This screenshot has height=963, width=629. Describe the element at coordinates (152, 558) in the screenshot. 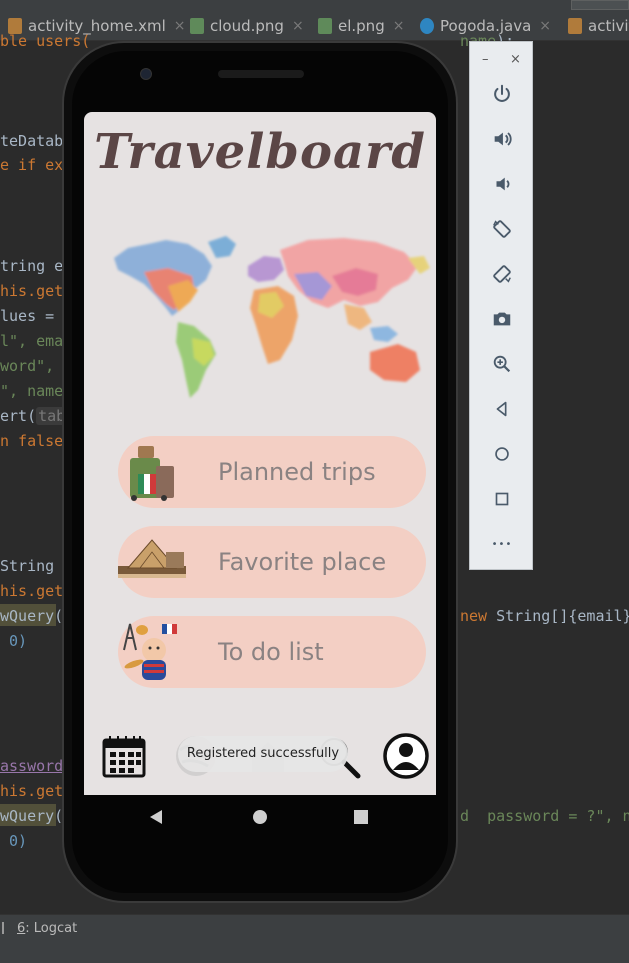

I see `louvre-pyramid-icon` at that location.